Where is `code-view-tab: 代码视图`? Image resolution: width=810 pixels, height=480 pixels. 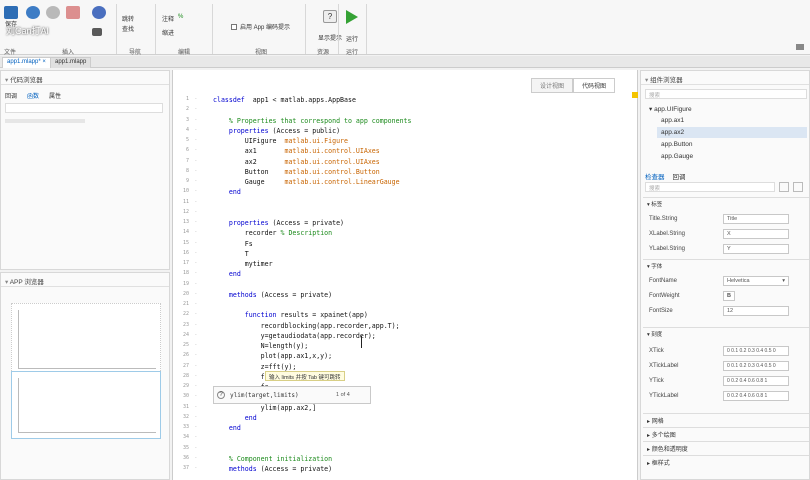
code-view-tab: 代码视图 is located at coordinates (594, 85).